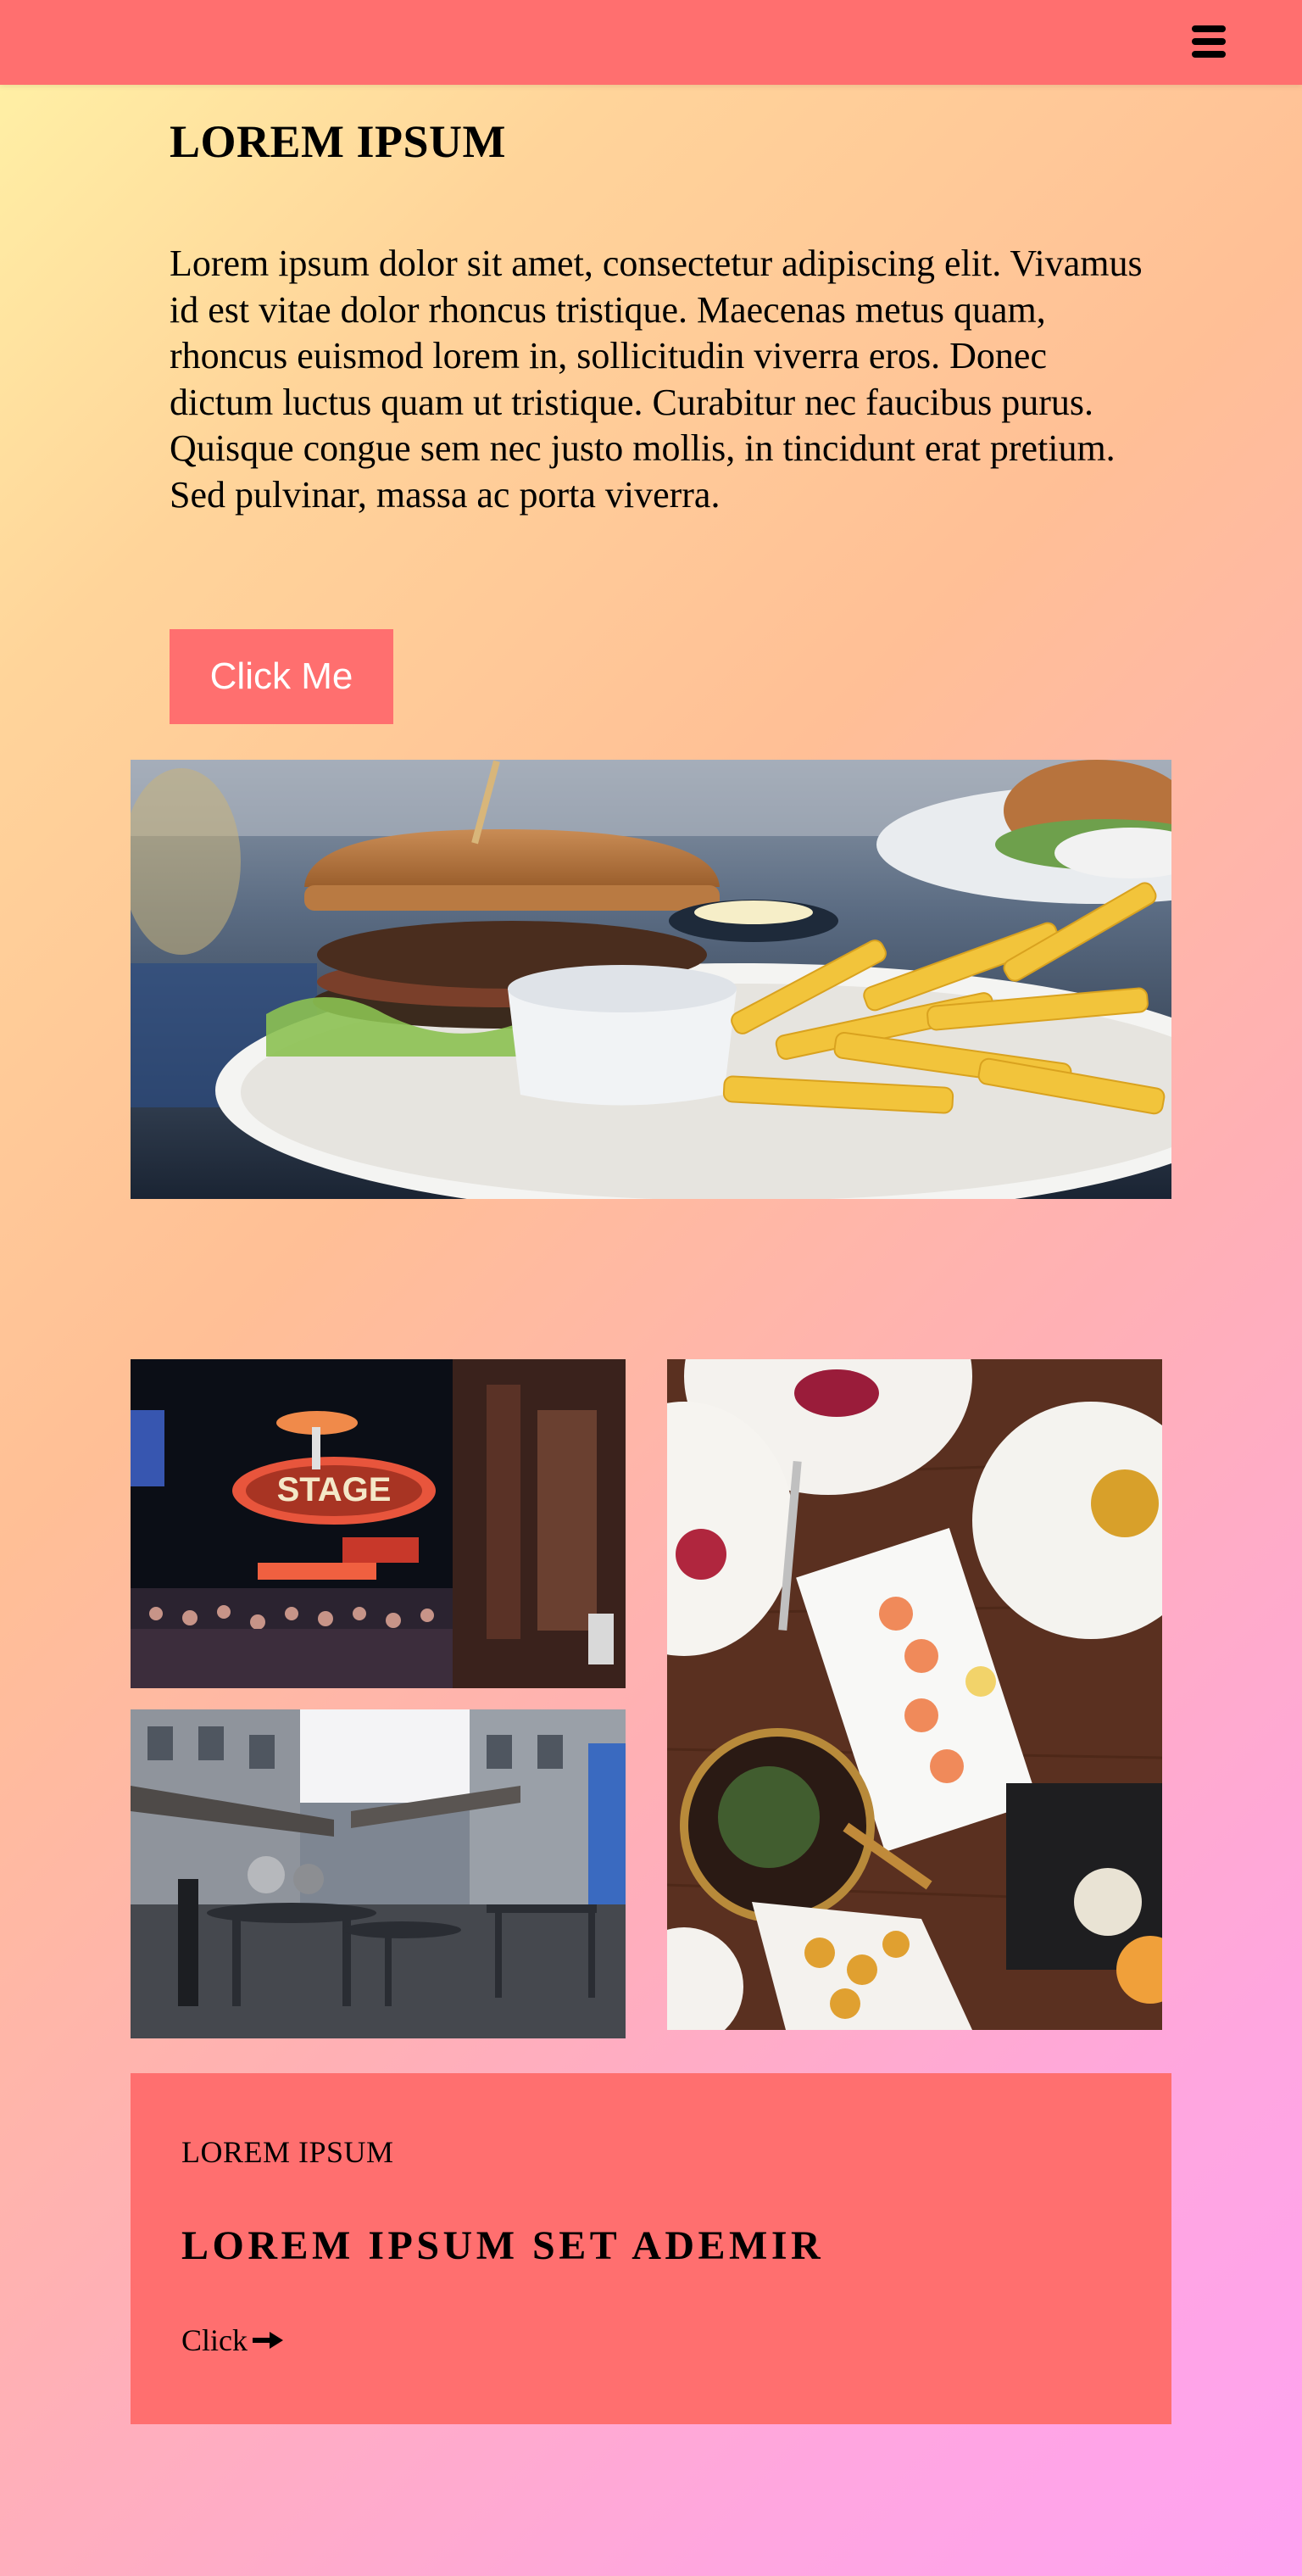 Image resolution: width=1302 pixels, height=2576 pixels. What do you see at coordinates (214, 2340) in the screenshot?
I see `card-link-label: Click` at bounding box center [214, 2340].